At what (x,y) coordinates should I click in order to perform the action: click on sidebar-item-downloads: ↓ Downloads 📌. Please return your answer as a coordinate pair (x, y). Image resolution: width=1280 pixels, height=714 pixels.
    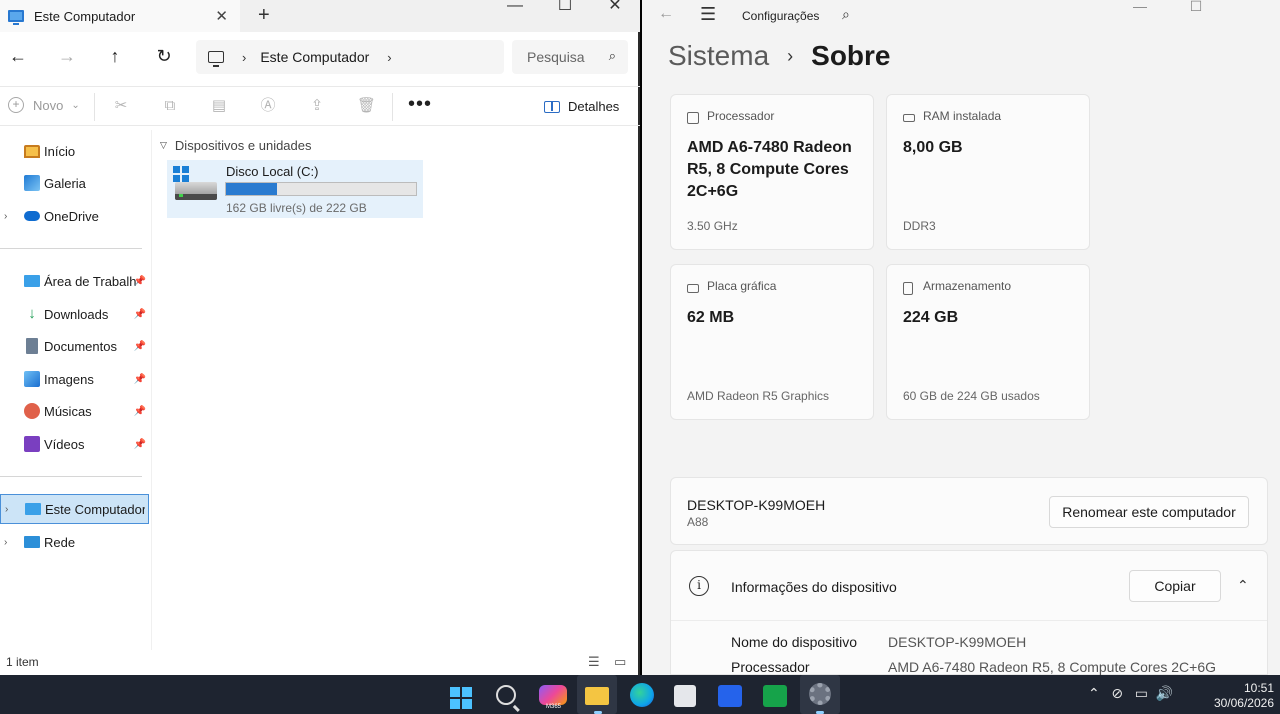
    Looking at the image, I should click on (75, 314).